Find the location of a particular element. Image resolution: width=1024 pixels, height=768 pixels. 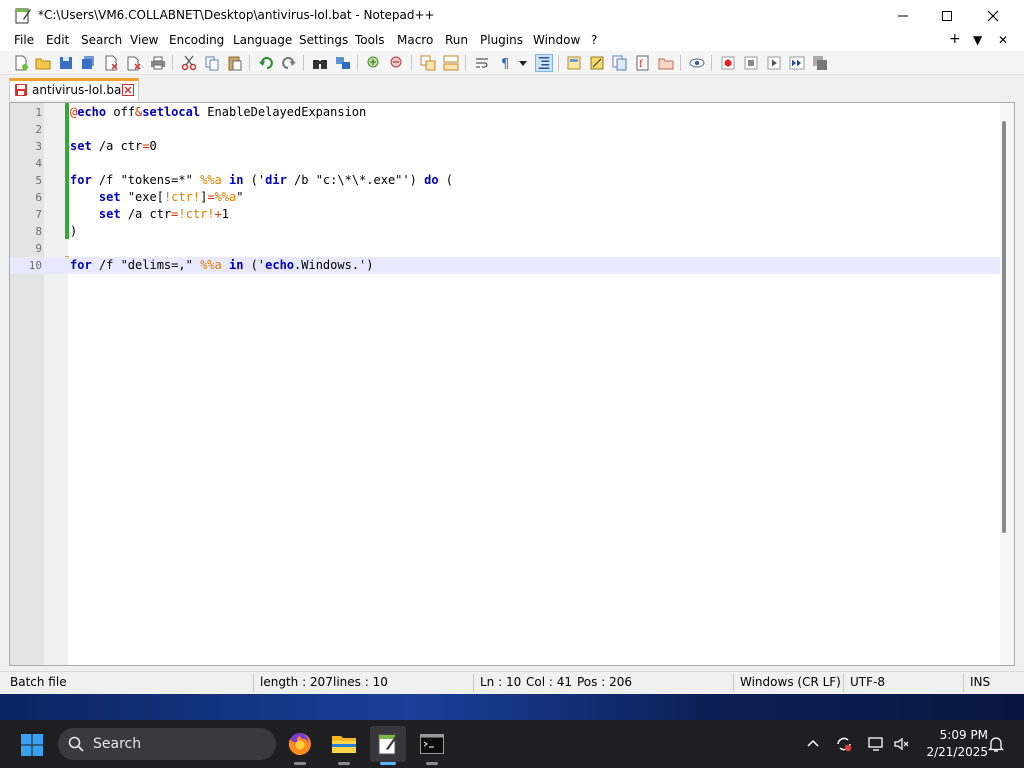

code-line: 4 is located at coordinates (505, 163).